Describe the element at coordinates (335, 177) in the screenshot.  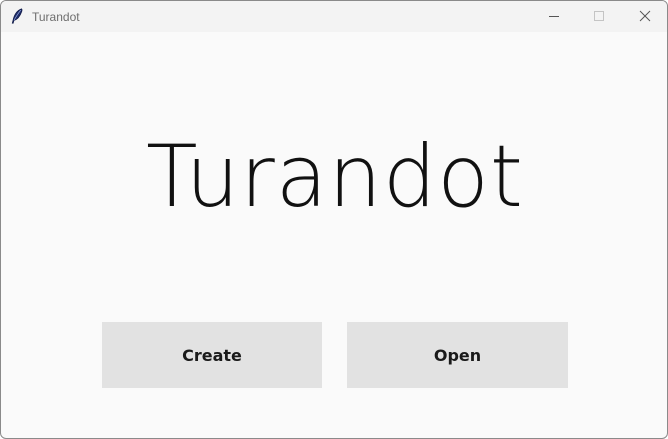
I see `app-heading: Turandot` at that location.